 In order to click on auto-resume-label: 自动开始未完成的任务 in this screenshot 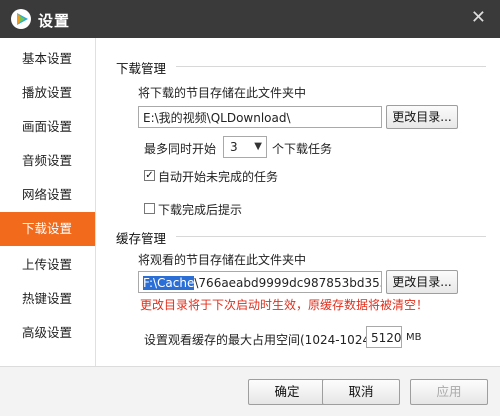, I will do `click(218, 177)`.